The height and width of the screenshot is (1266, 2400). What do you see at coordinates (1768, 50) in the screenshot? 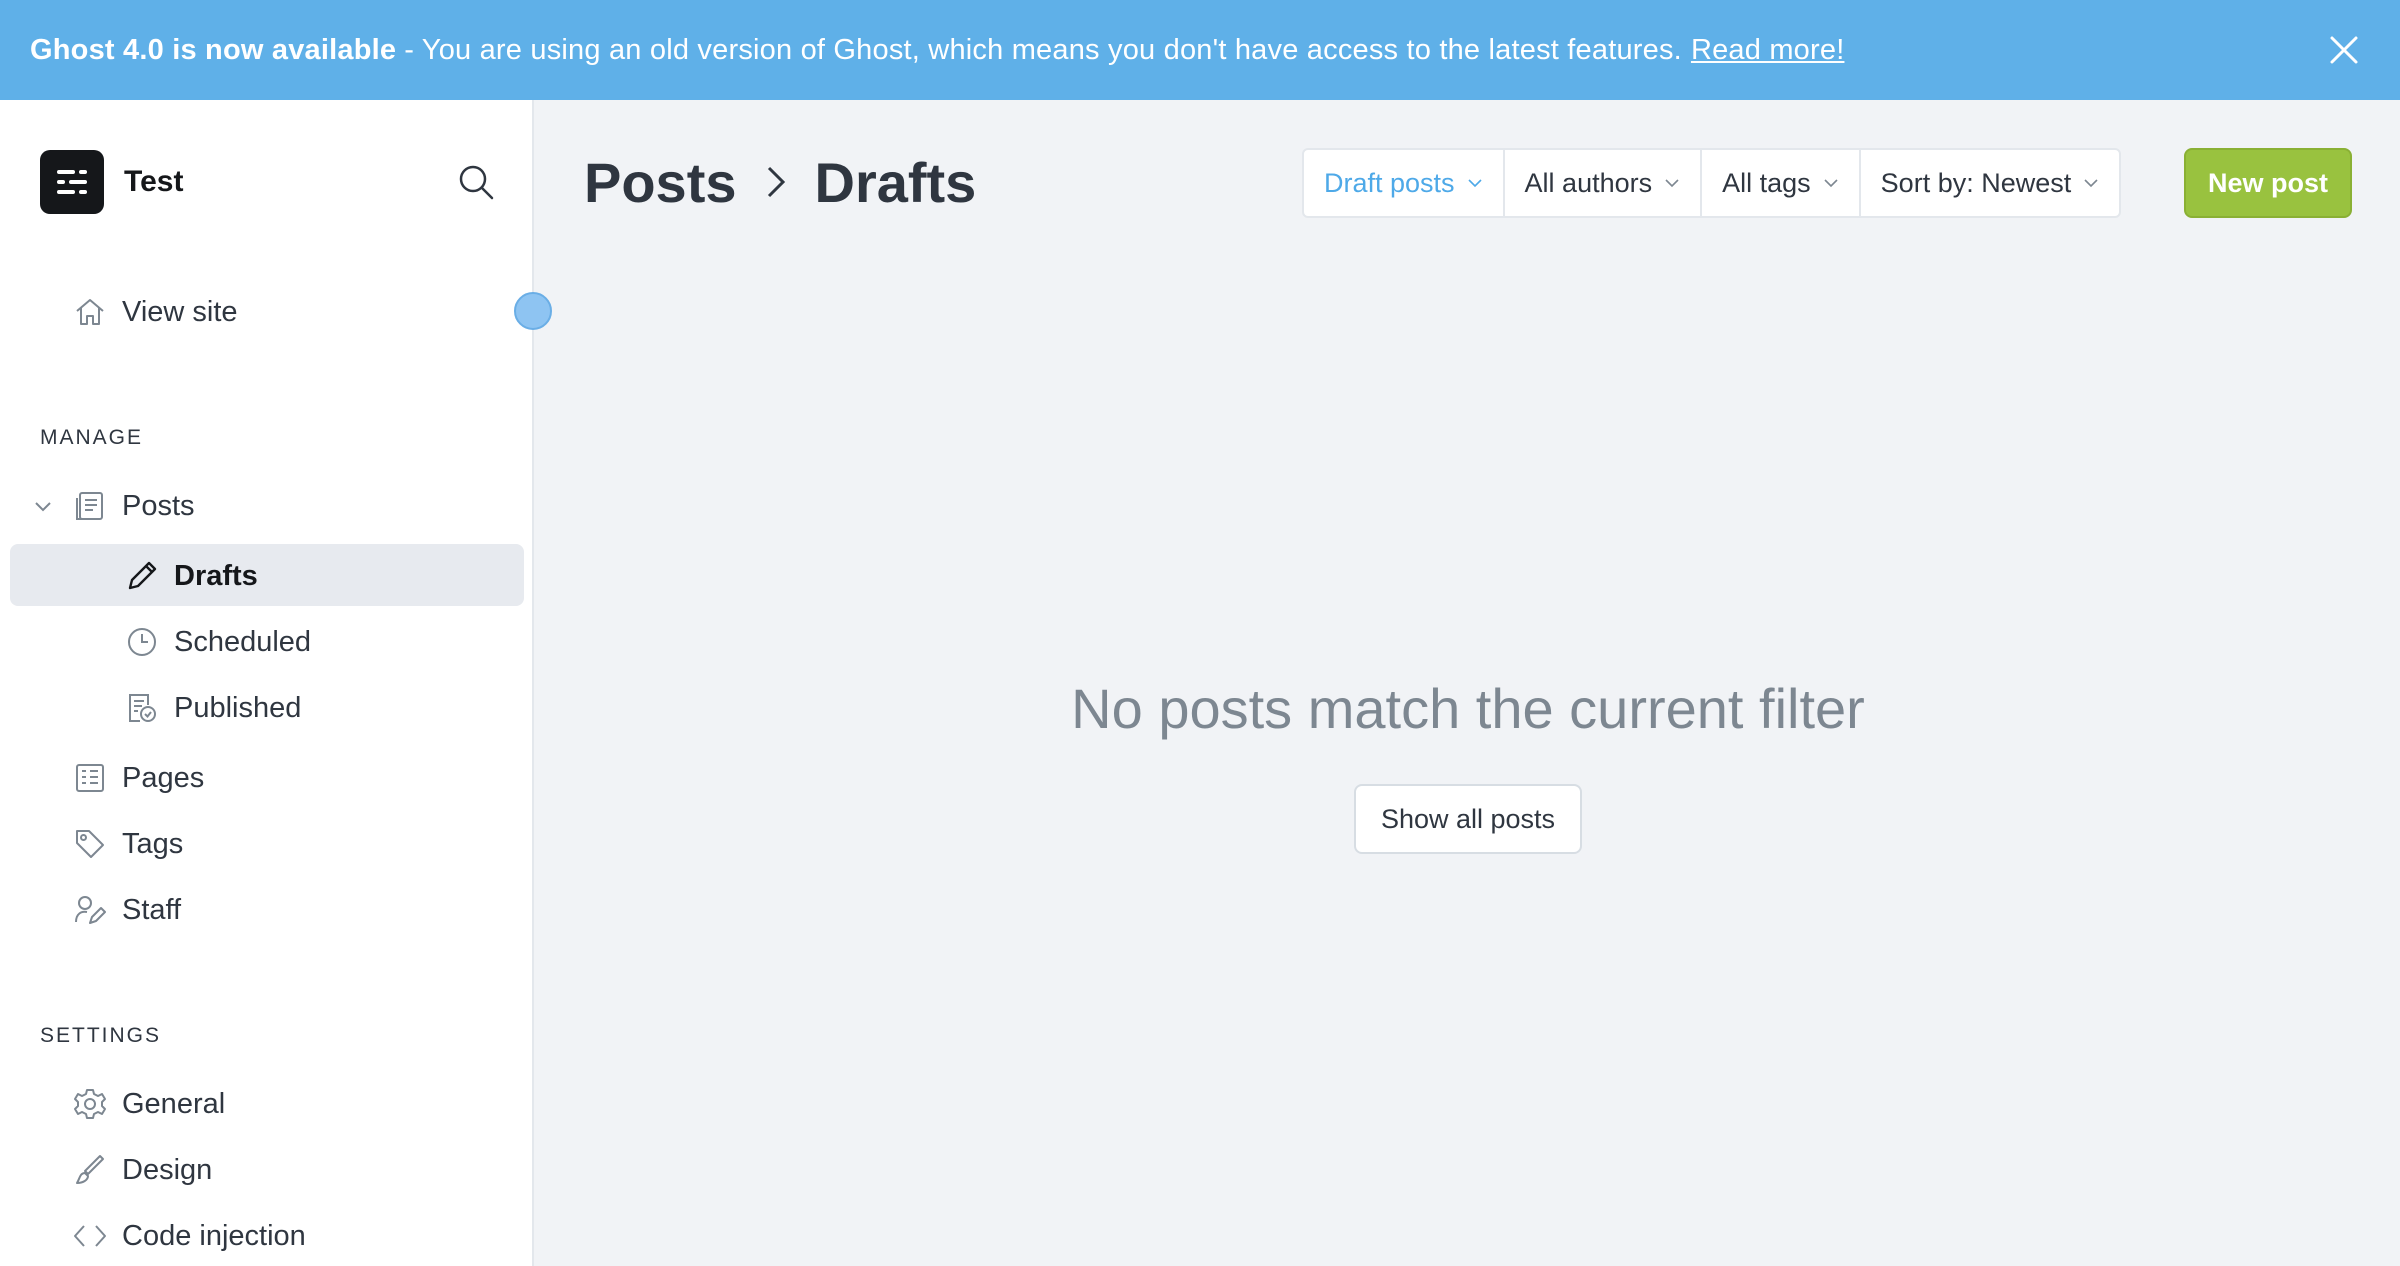
I see `banner-read-more-link: Read more!` at bounding box center [1768, 50].